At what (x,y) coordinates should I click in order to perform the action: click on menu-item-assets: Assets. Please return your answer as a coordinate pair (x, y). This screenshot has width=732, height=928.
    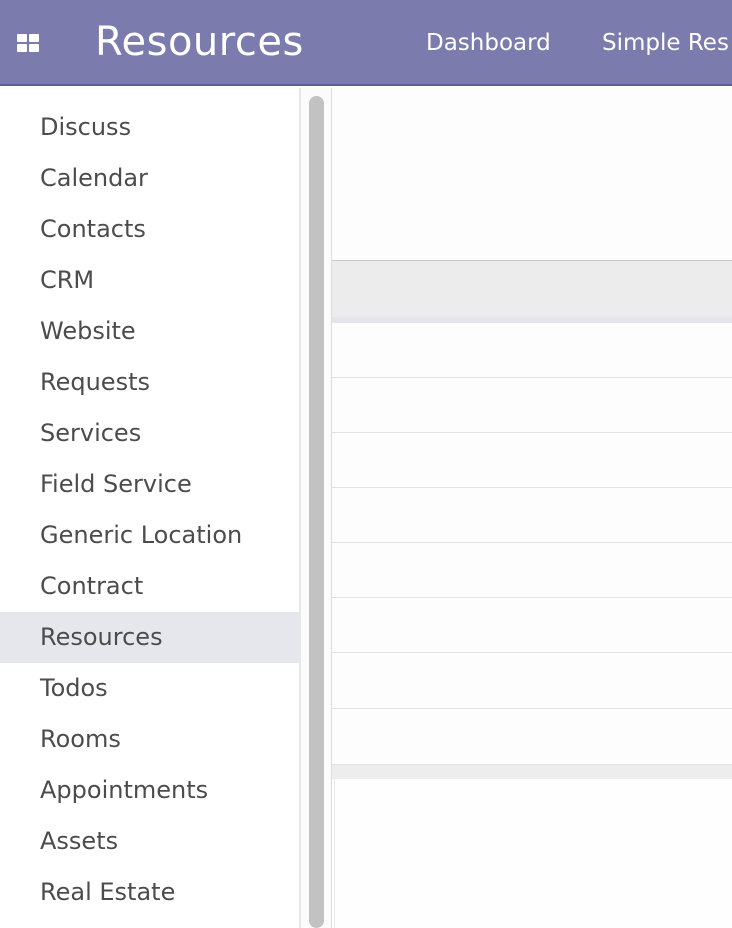
    Looking at the image, I should click on (150, 841).